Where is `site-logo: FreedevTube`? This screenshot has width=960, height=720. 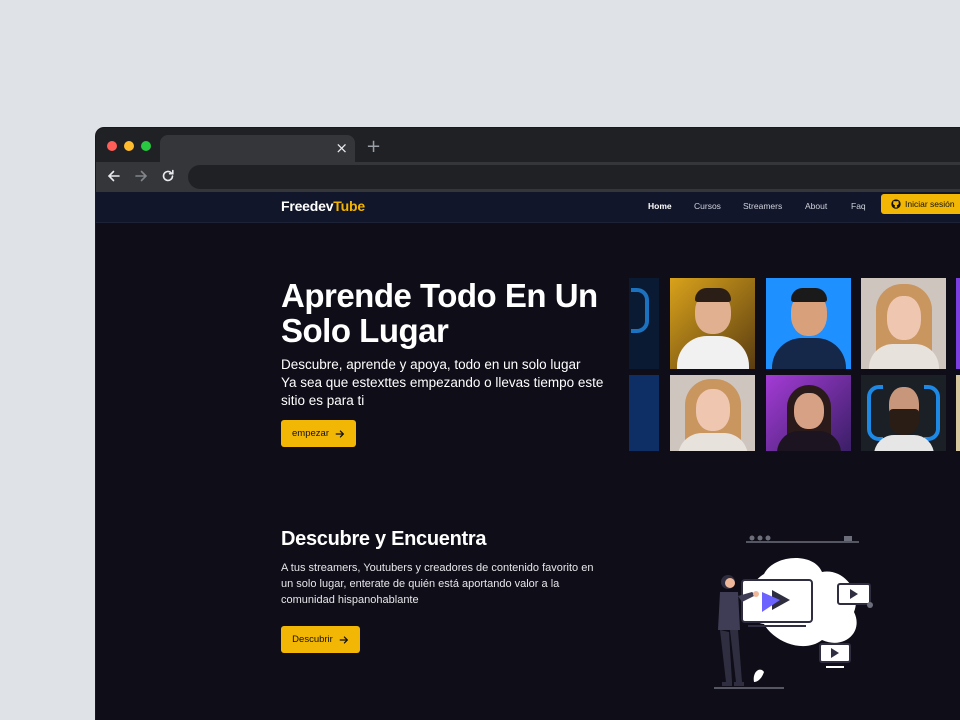
site-logo: FreedevTube is located at coordinates (323, 206).